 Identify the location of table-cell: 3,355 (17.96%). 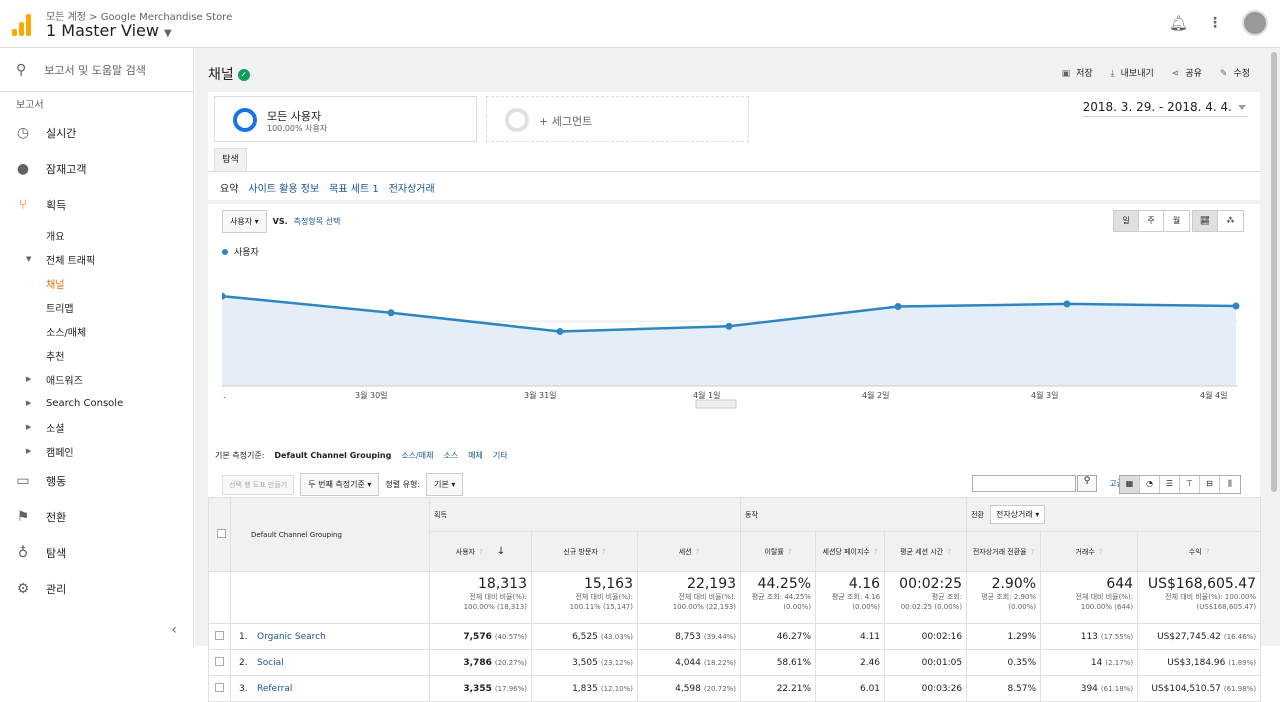
(480, 688).